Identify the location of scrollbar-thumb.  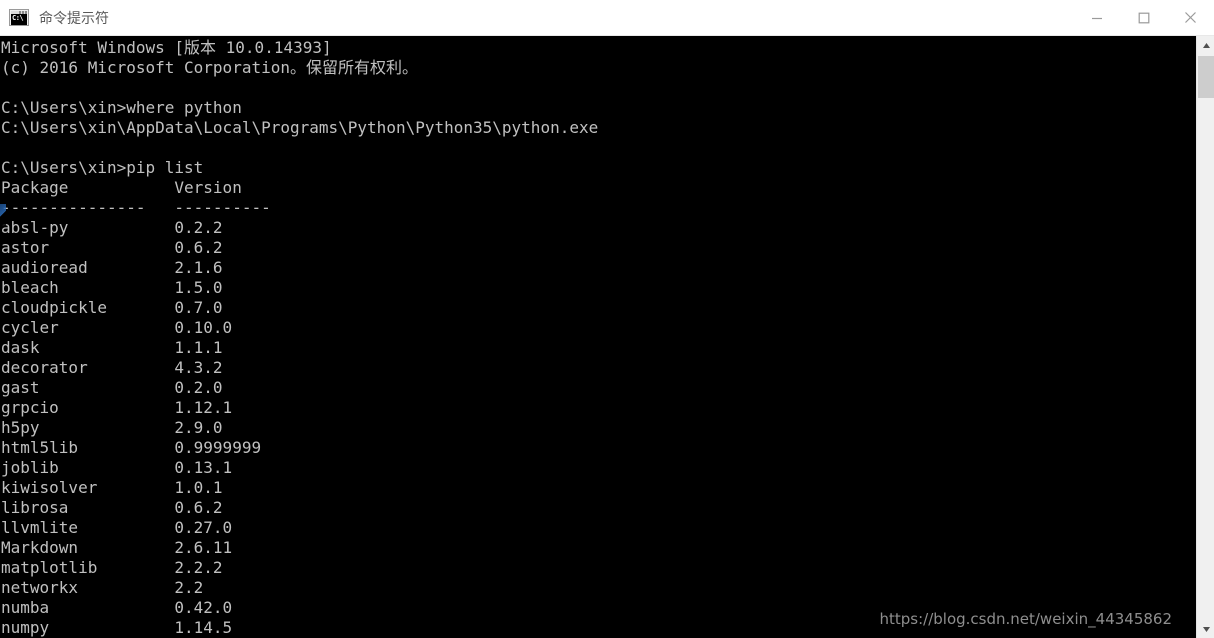
(1206, 77).